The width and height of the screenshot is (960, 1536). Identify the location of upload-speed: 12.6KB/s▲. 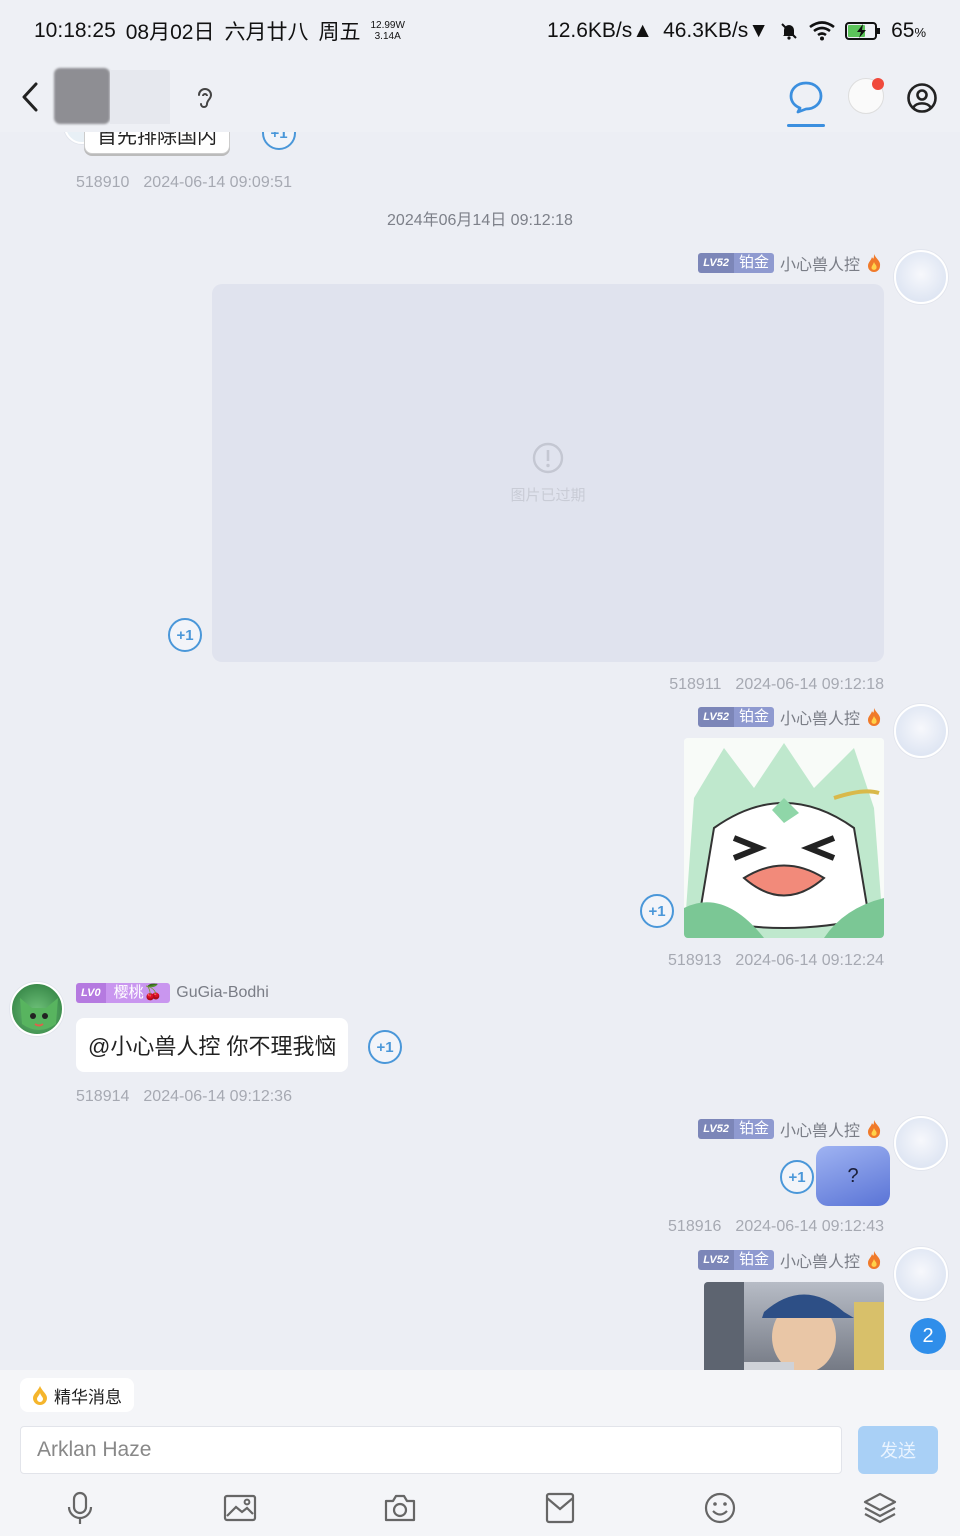
(600, 30).